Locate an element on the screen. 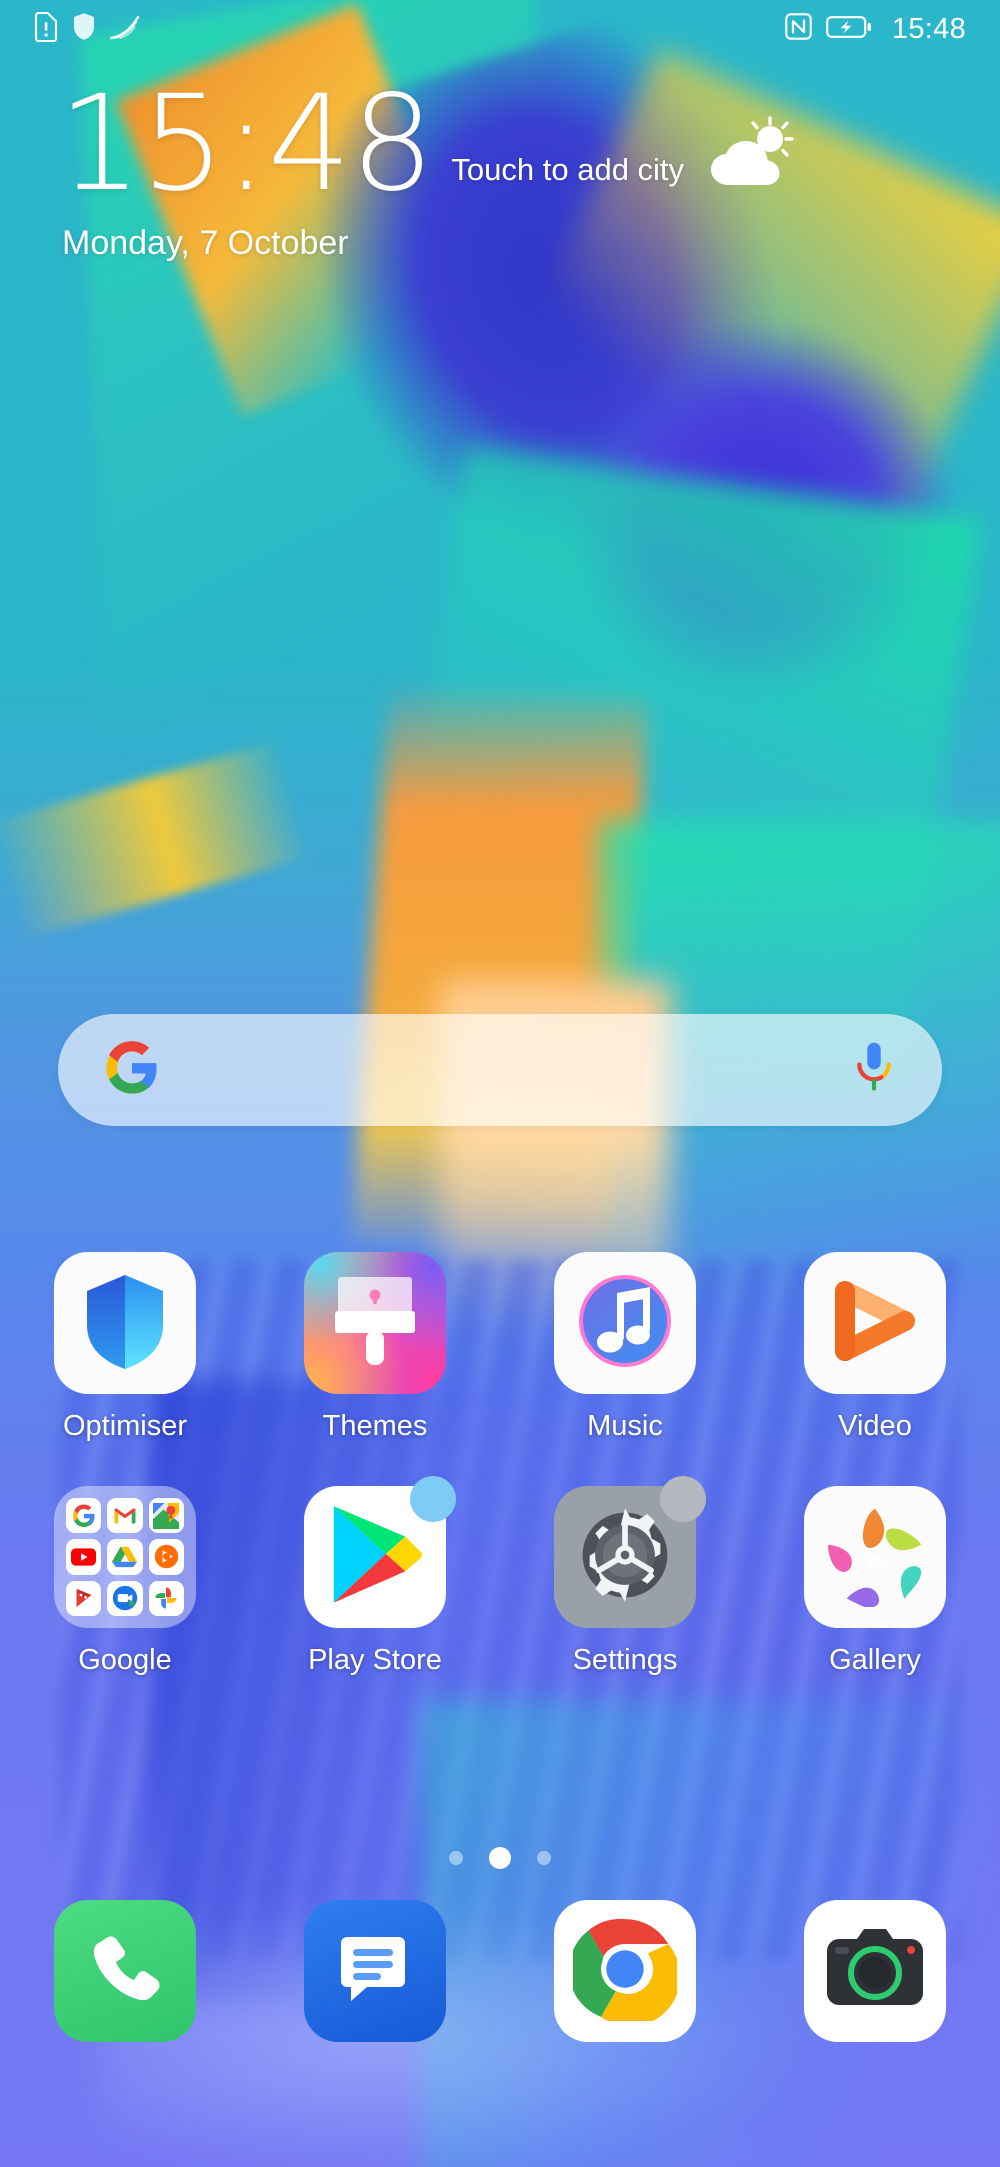 The image size is (1000, 2167). camera-icon is located at coordinates (875, 1971).